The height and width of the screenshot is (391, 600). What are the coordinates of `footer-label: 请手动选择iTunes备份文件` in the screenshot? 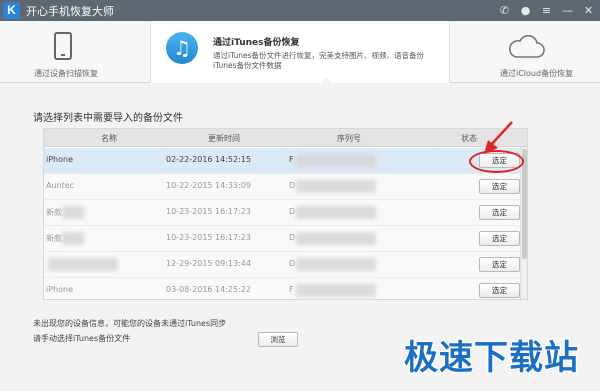 It's located at (82, 338).